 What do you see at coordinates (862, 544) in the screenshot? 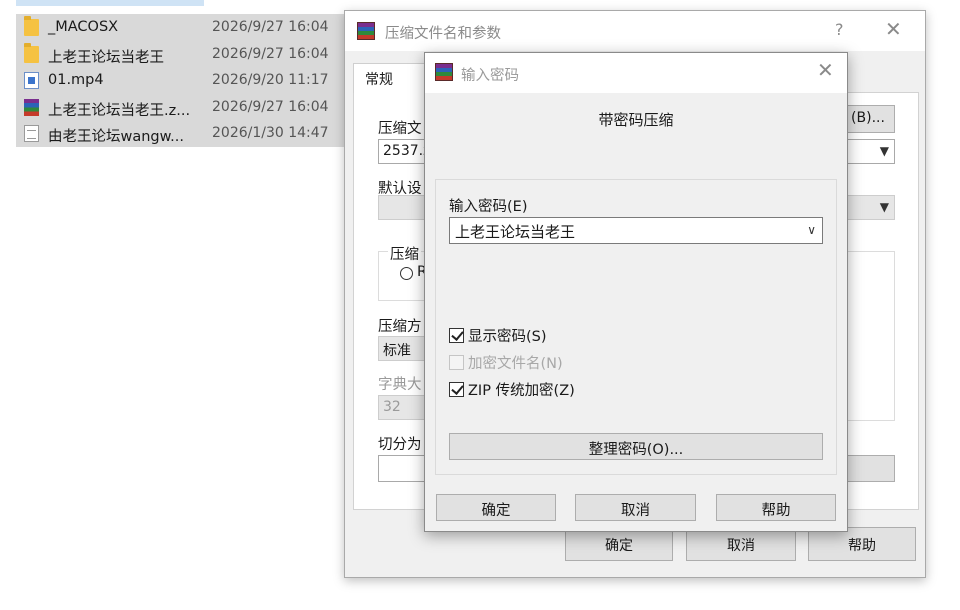
I see `help-button: 帮助` at bounding box center [862, 544].